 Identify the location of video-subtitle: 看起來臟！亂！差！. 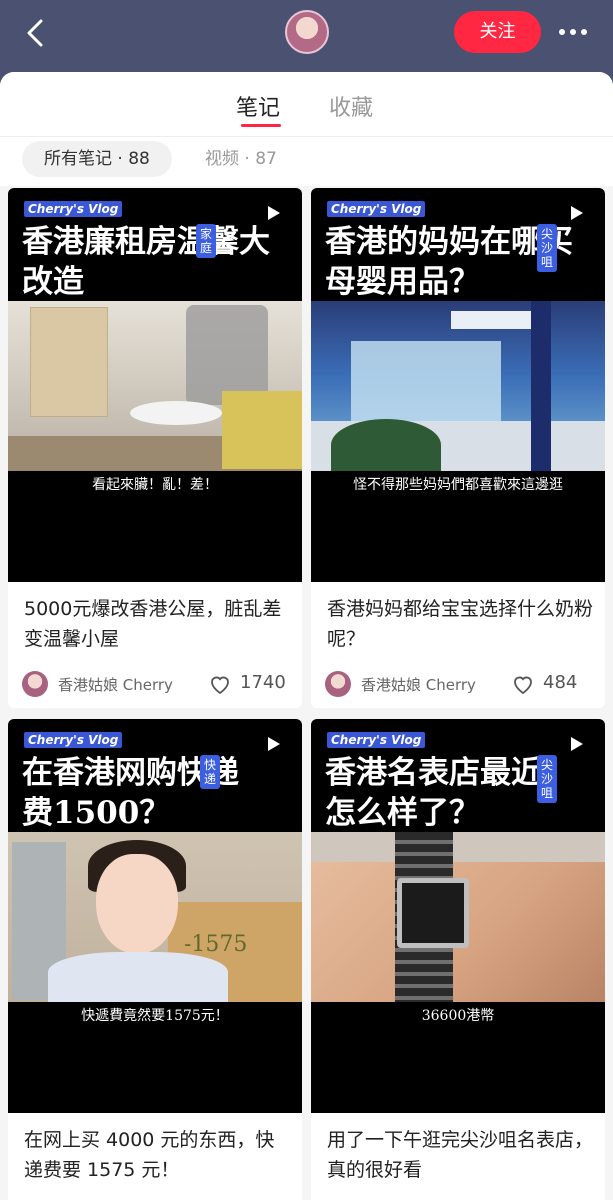
(155, 485).